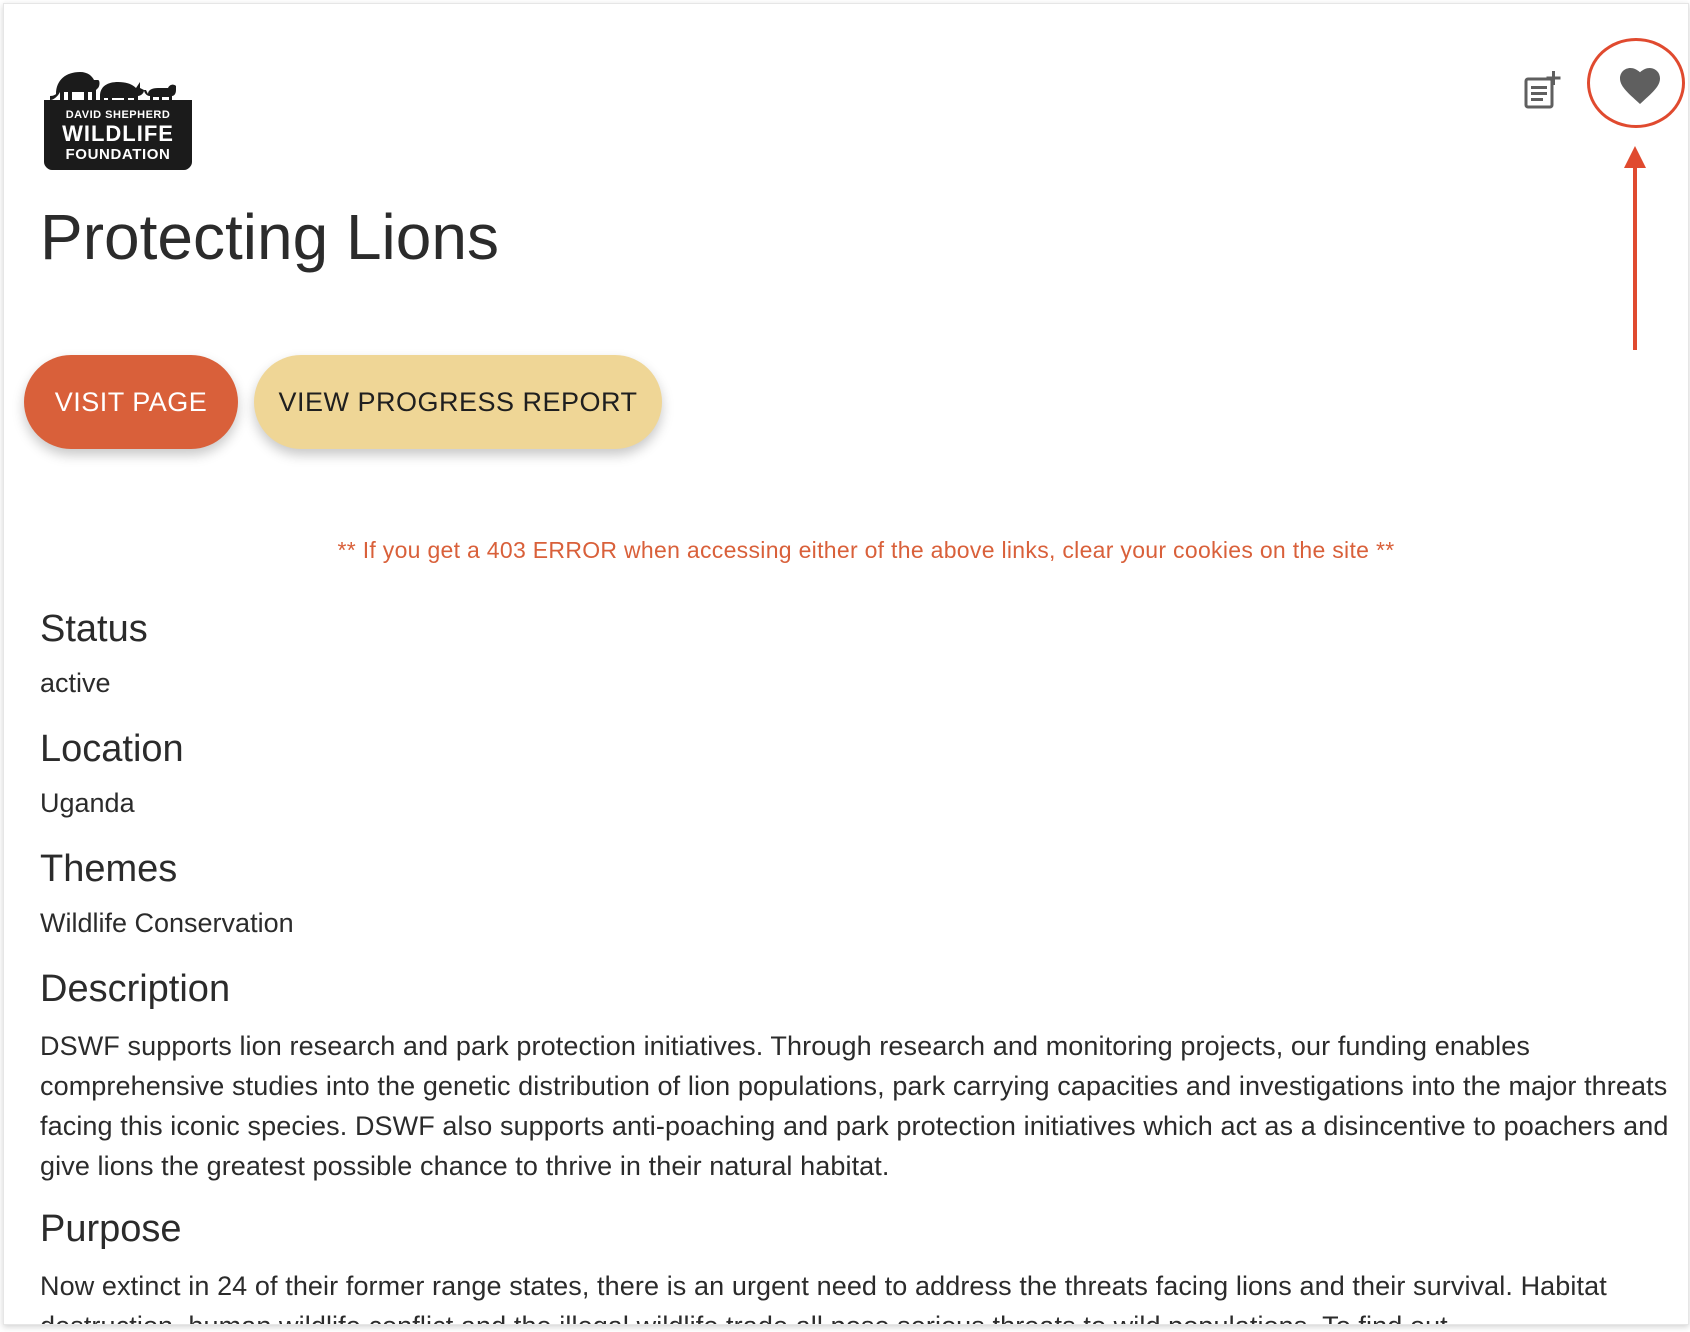 The image size is (1690, 1332). Describe the element at coordinates (94, 629) in the screenshot. I see `status-label: Status` at that location.